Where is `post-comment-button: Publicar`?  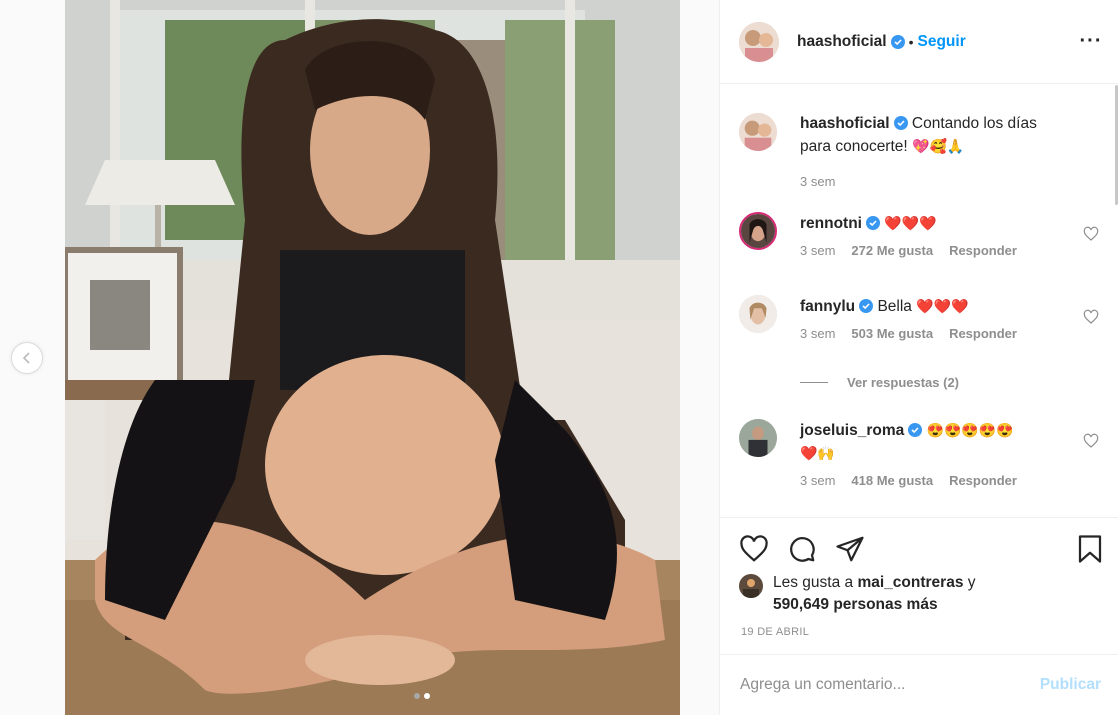 post-comment-button: Publicar is located at coordinates (1070, 685).